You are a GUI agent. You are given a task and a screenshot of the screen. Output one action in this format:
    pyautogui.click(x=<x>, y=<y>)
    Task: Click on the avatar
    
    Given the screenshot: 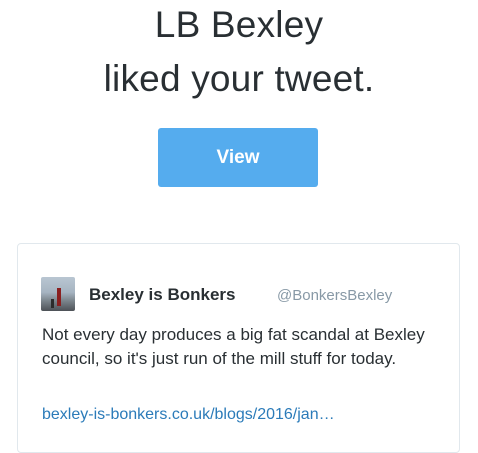 What is the action you would take?
    pyautogui.click(x=58, y=294)
    